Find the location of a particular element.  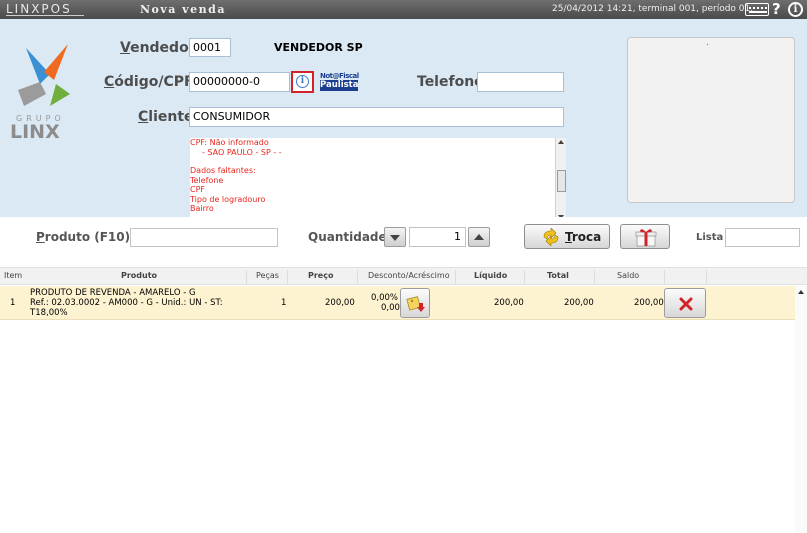

photo-placeholder: . is located at coordinates (707, 43).